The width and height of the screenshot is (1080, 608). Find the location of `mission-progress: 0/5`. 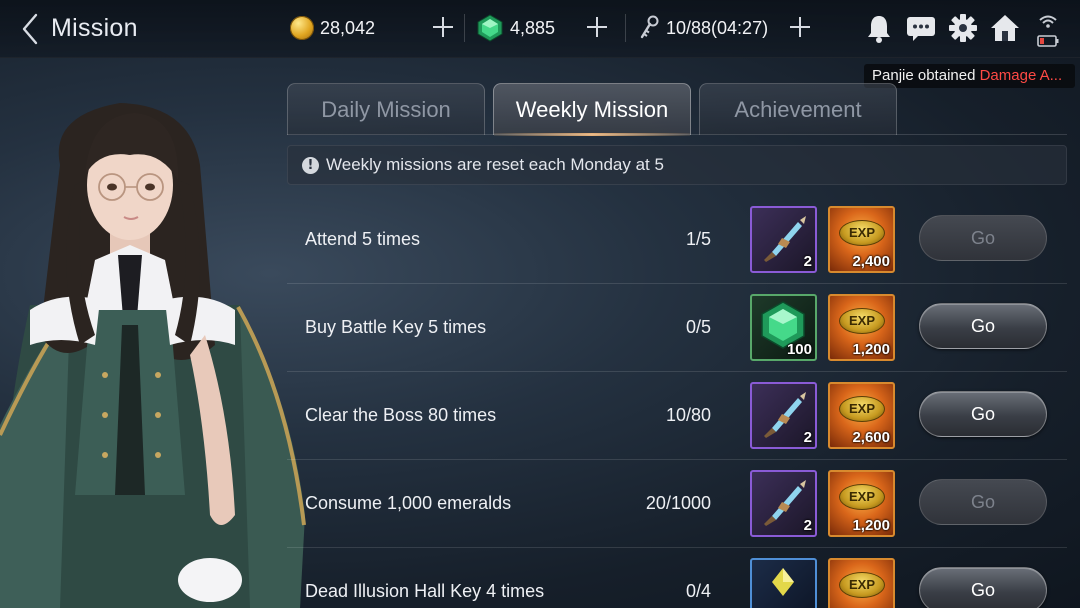

mission-progress: 0/5 is located at coordinates (698, 327).